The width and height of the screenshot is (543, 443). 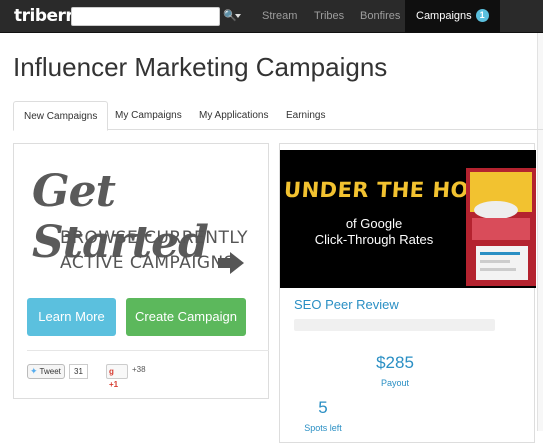 I want to click on hero-subtitle-1: of Google, so click(x=374, y=223).